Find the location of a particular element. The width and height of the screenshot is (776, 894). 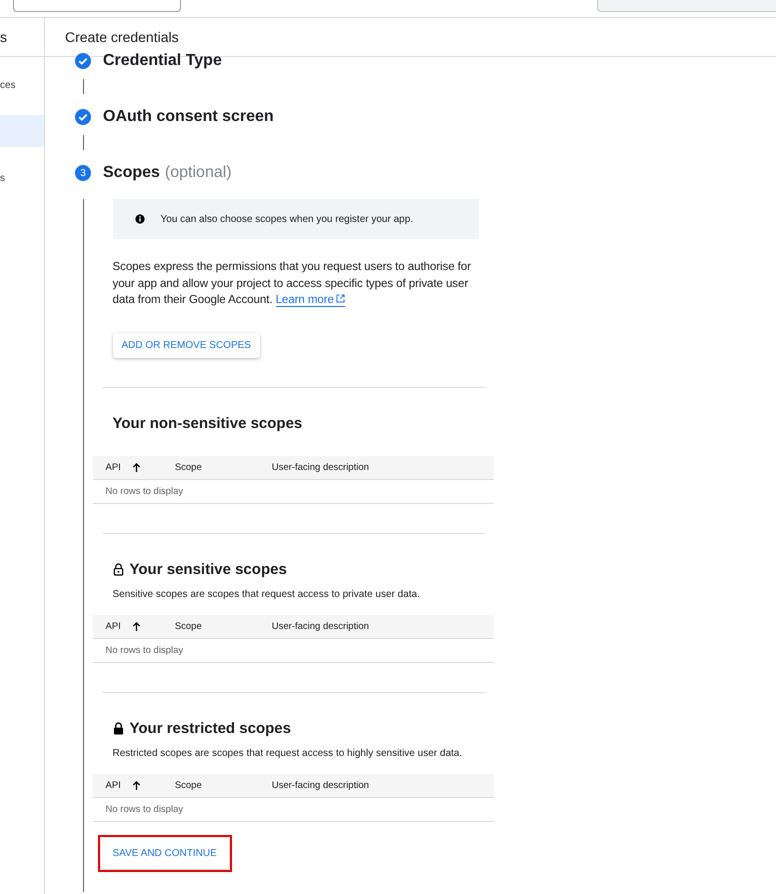

sidebar-header: s is located at coordinates (3, 37).